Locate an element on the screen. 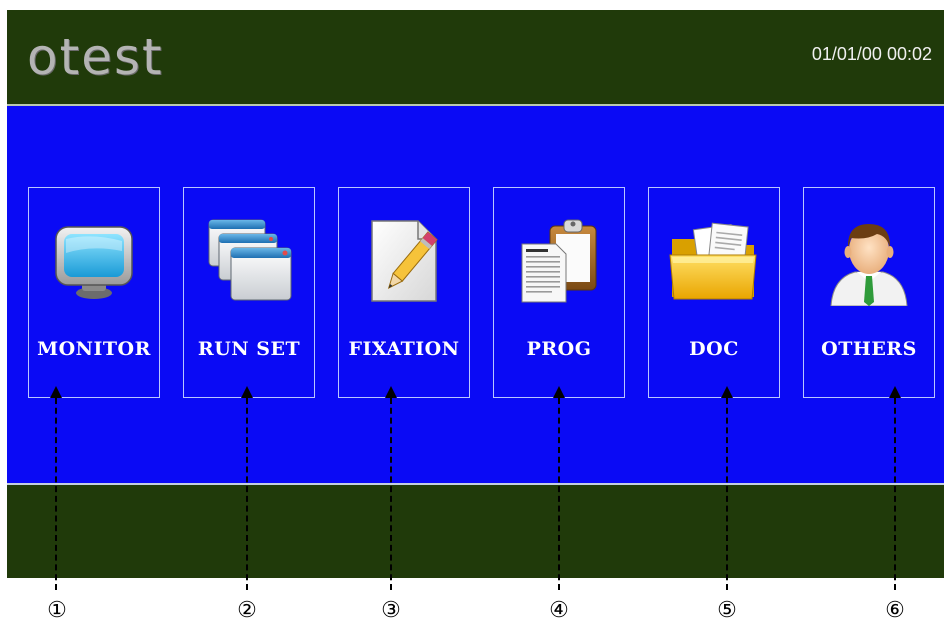  menu-tile-fixation: FIXATION is located at coordinates (404, 292).